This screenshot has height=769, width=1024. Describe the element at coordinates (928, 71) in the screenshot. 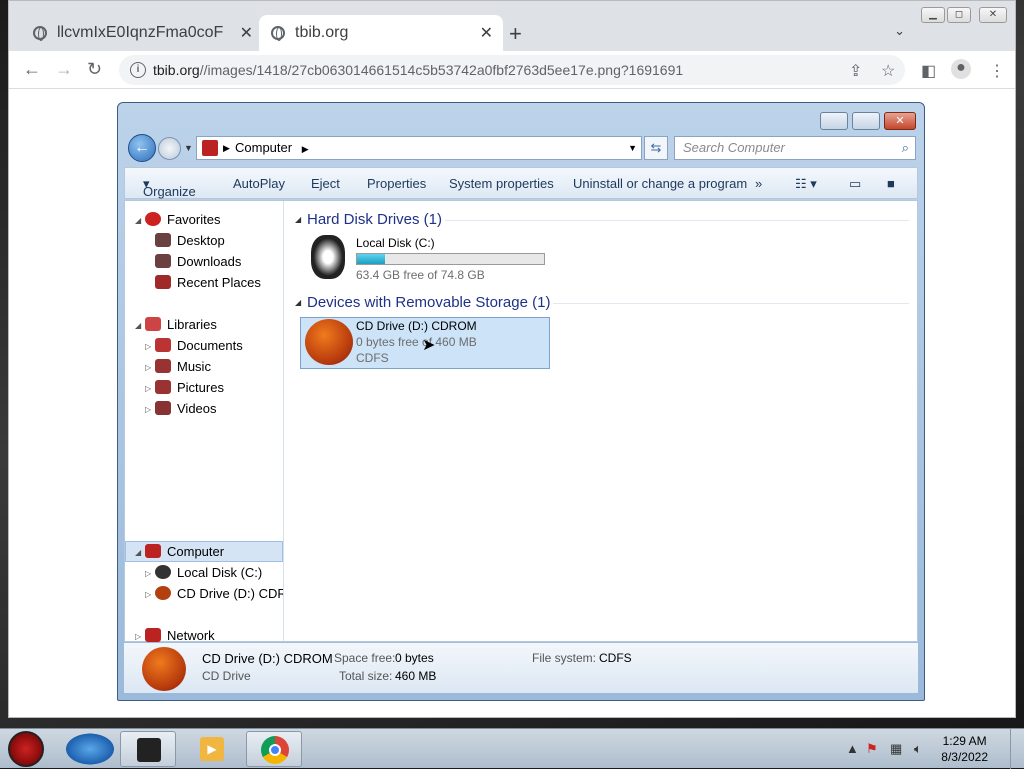

I see `side-panel-icon: ◧` at that location.